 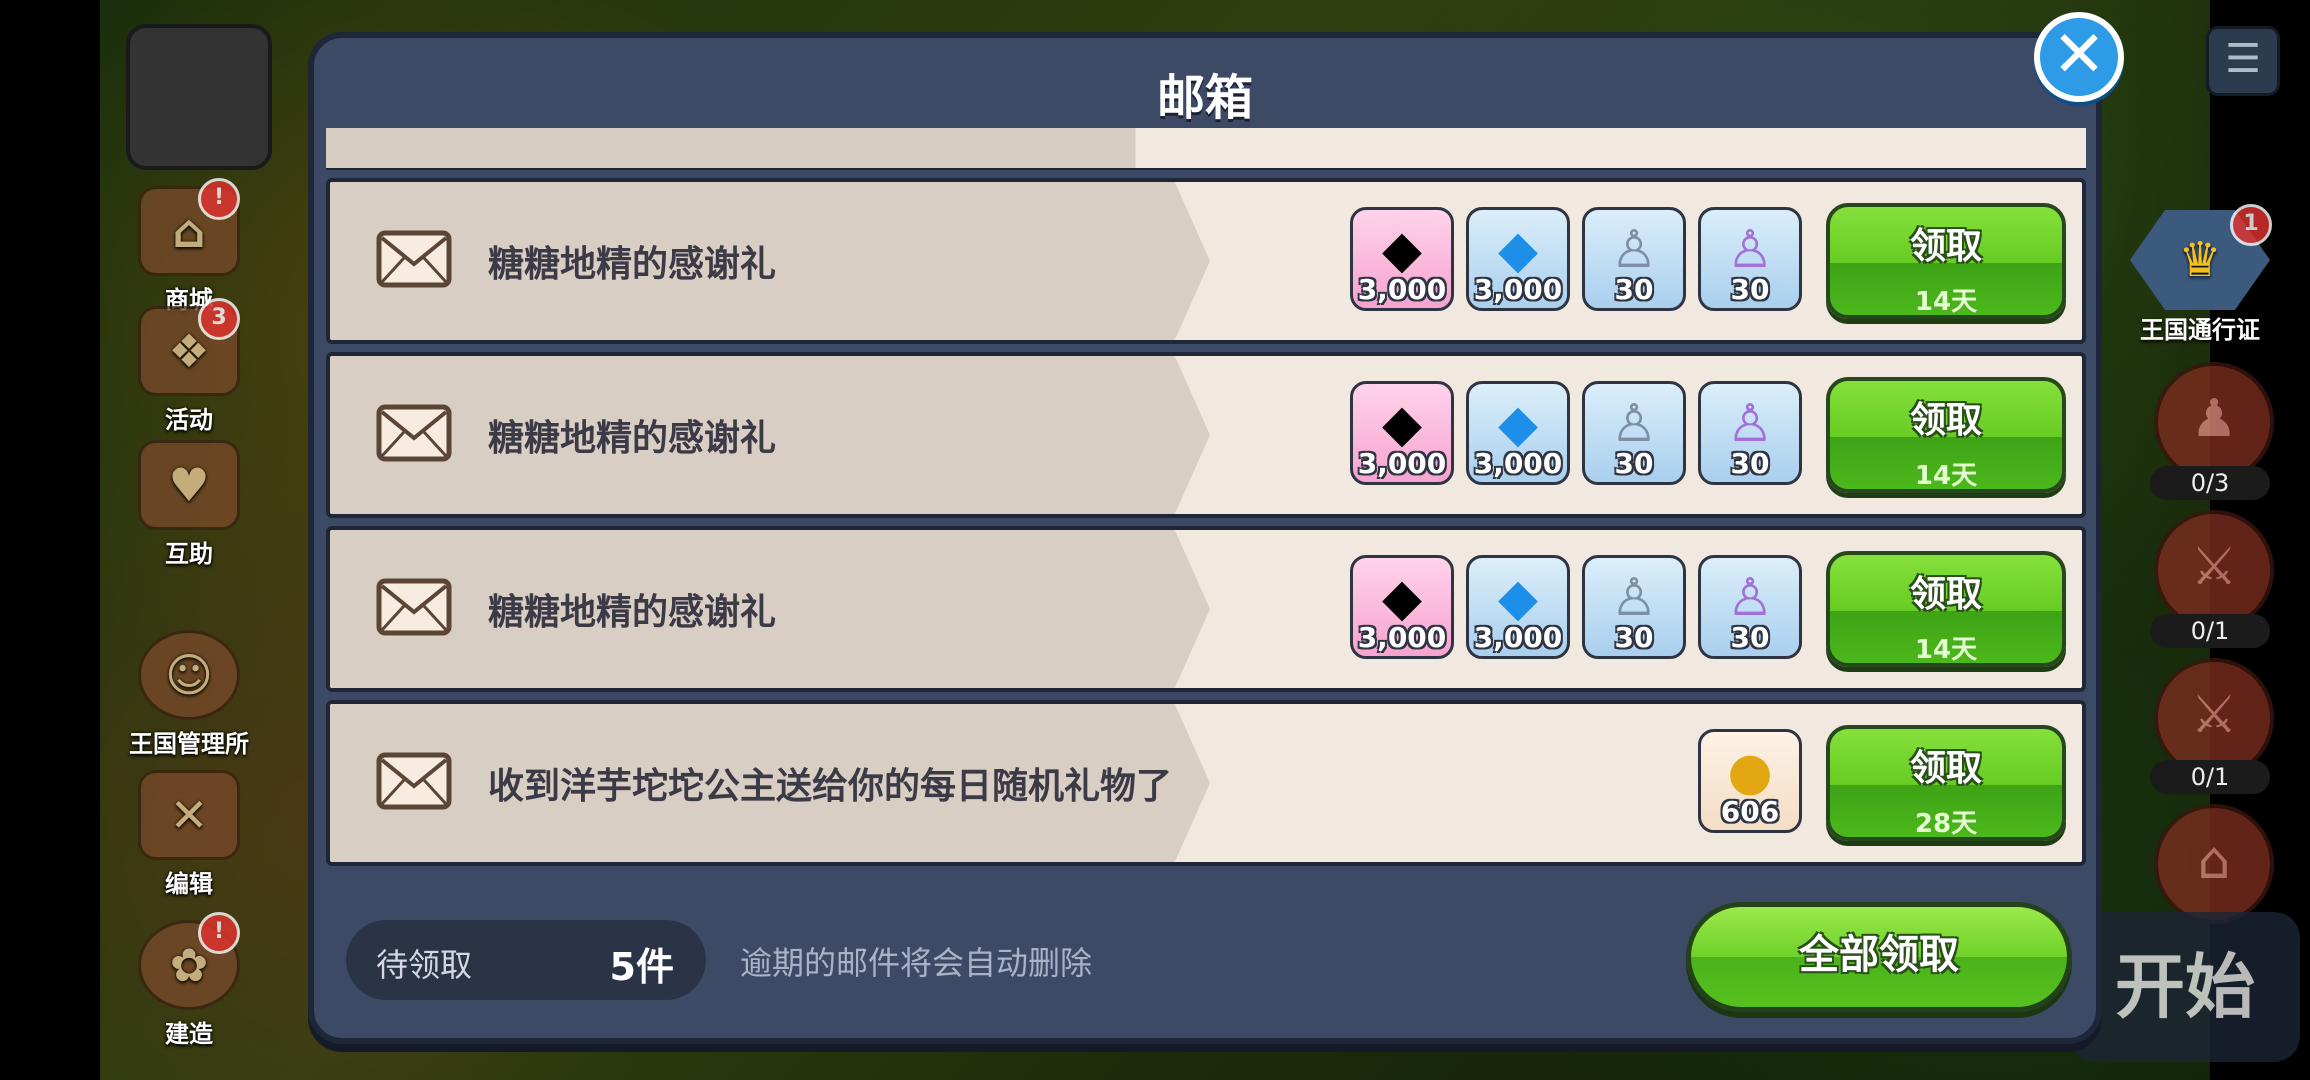 What do you see at coordinates (189, 884) in the screenshot?
I see `sidebar-label: 编辑` at bounding box center [189, 884].